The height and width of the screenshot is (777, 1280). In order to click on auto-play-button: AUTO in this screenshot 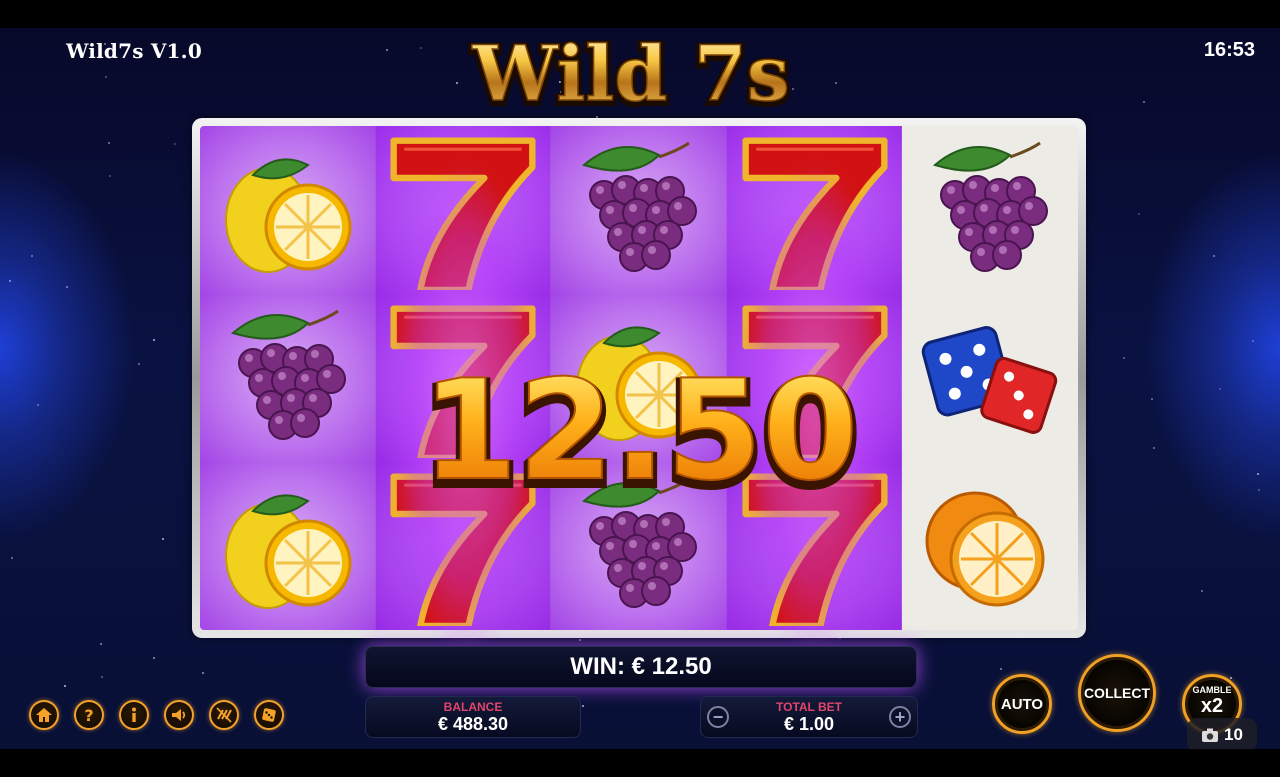, I will do `click(1022, 704)`.